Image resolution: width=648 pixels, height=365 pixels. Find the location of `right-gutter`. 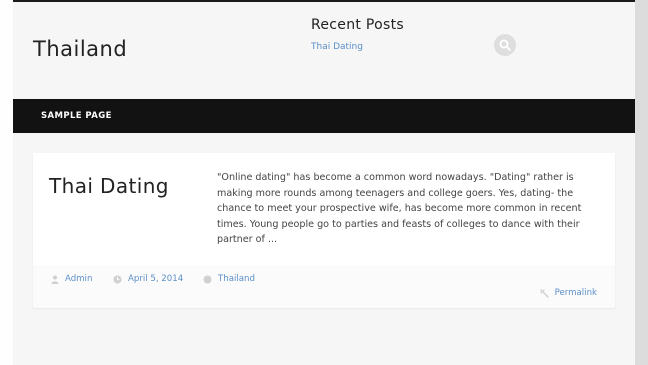

right-gutter is located at coordinates (641, 182).